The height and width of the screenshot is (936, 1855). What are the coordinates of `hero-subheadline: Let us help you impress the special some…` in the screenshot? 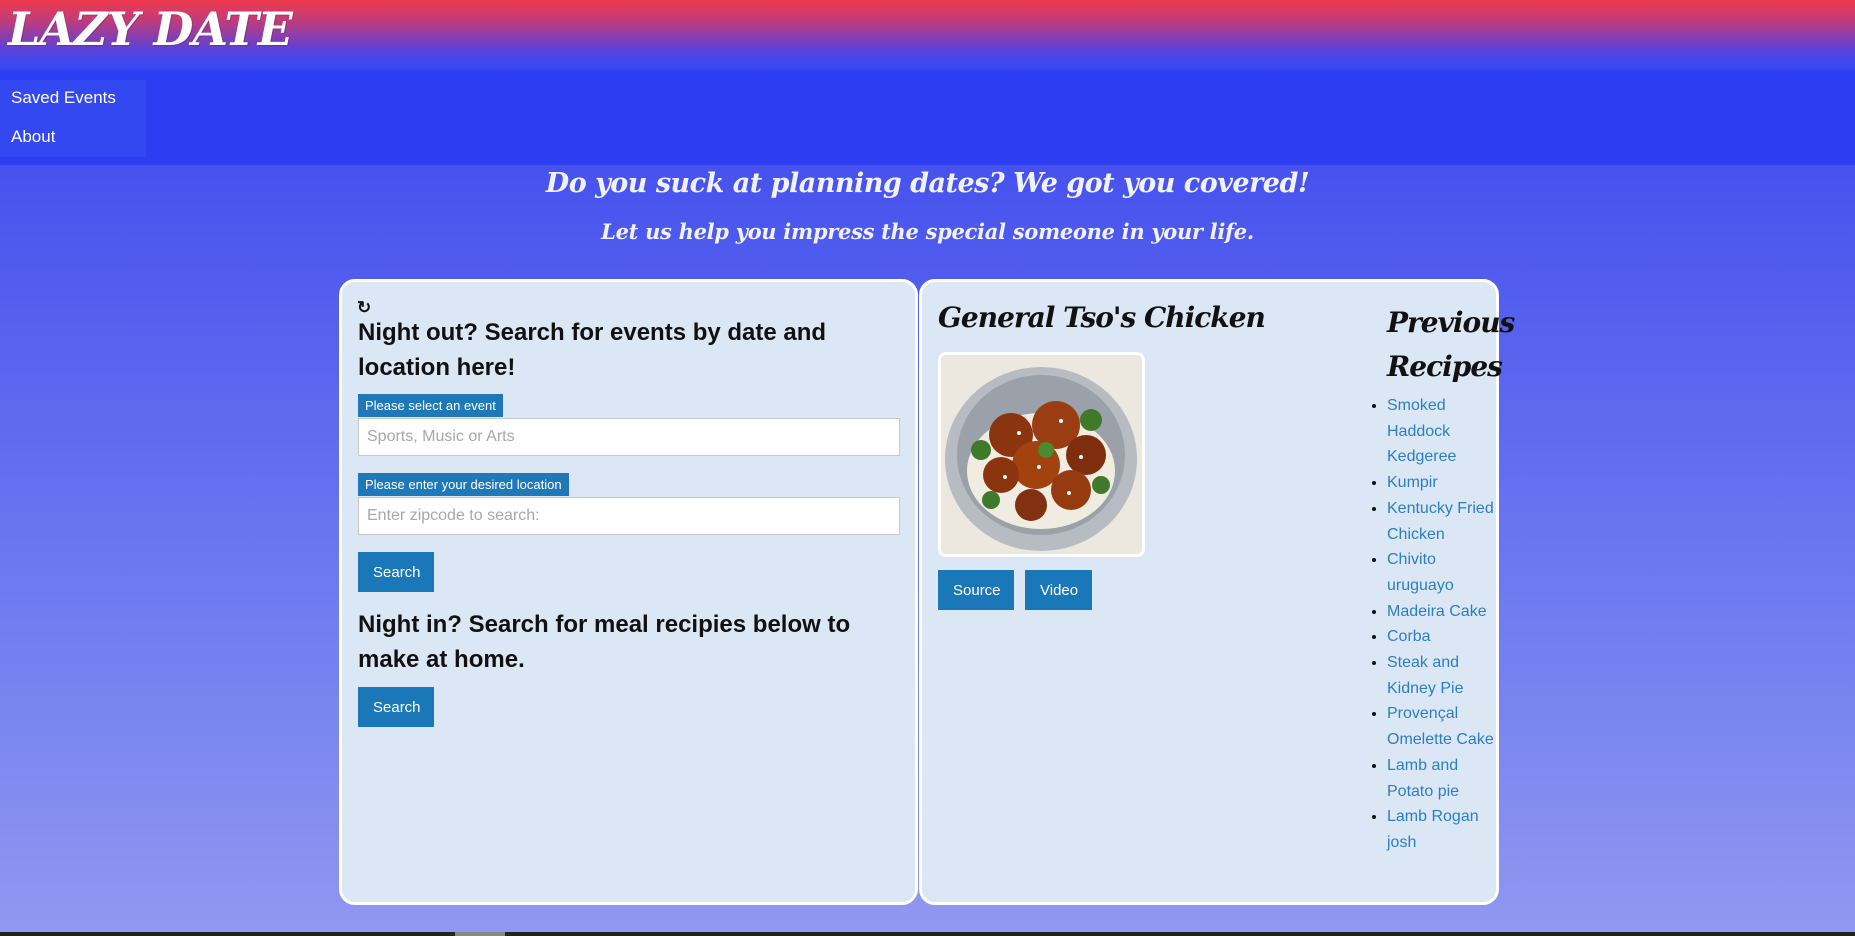 It's located at (927, 231).